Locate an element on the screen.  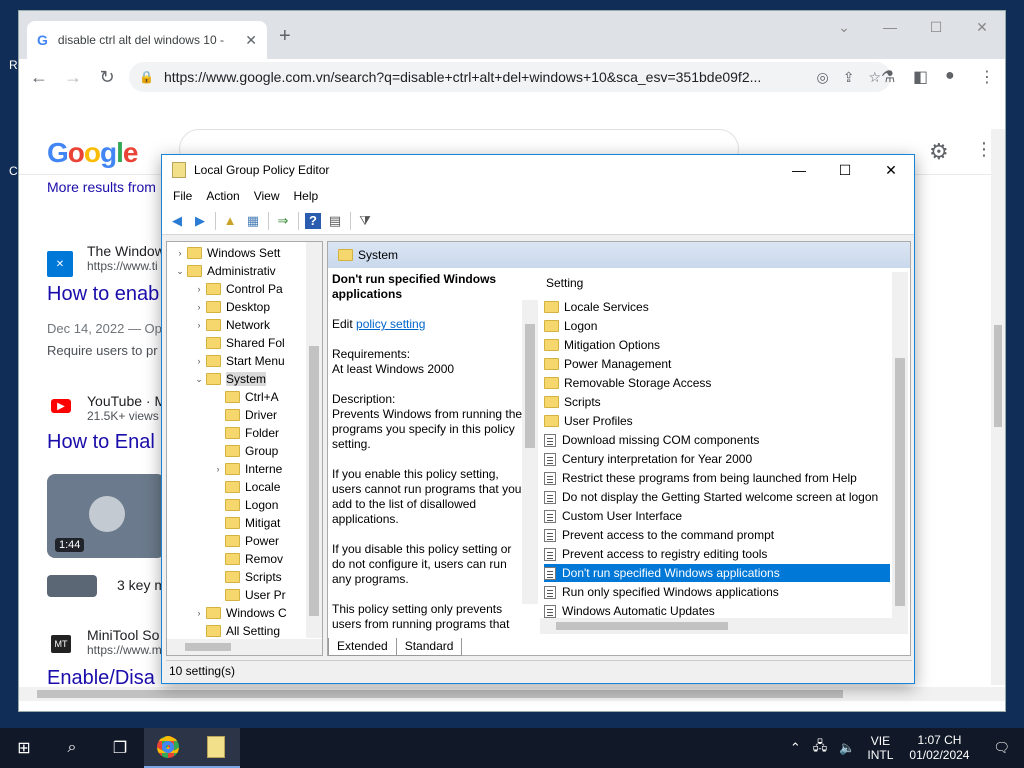
page-vertical-scrollbar is located at coordinates (998, 407).